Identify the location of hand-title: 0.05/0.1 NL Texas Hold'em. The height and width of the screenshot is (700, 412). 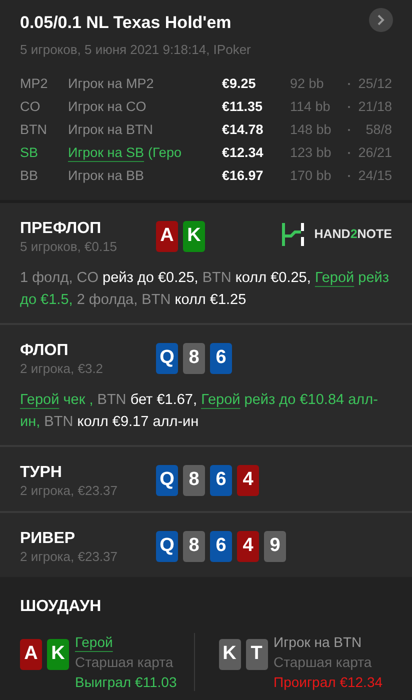
(126, 23).